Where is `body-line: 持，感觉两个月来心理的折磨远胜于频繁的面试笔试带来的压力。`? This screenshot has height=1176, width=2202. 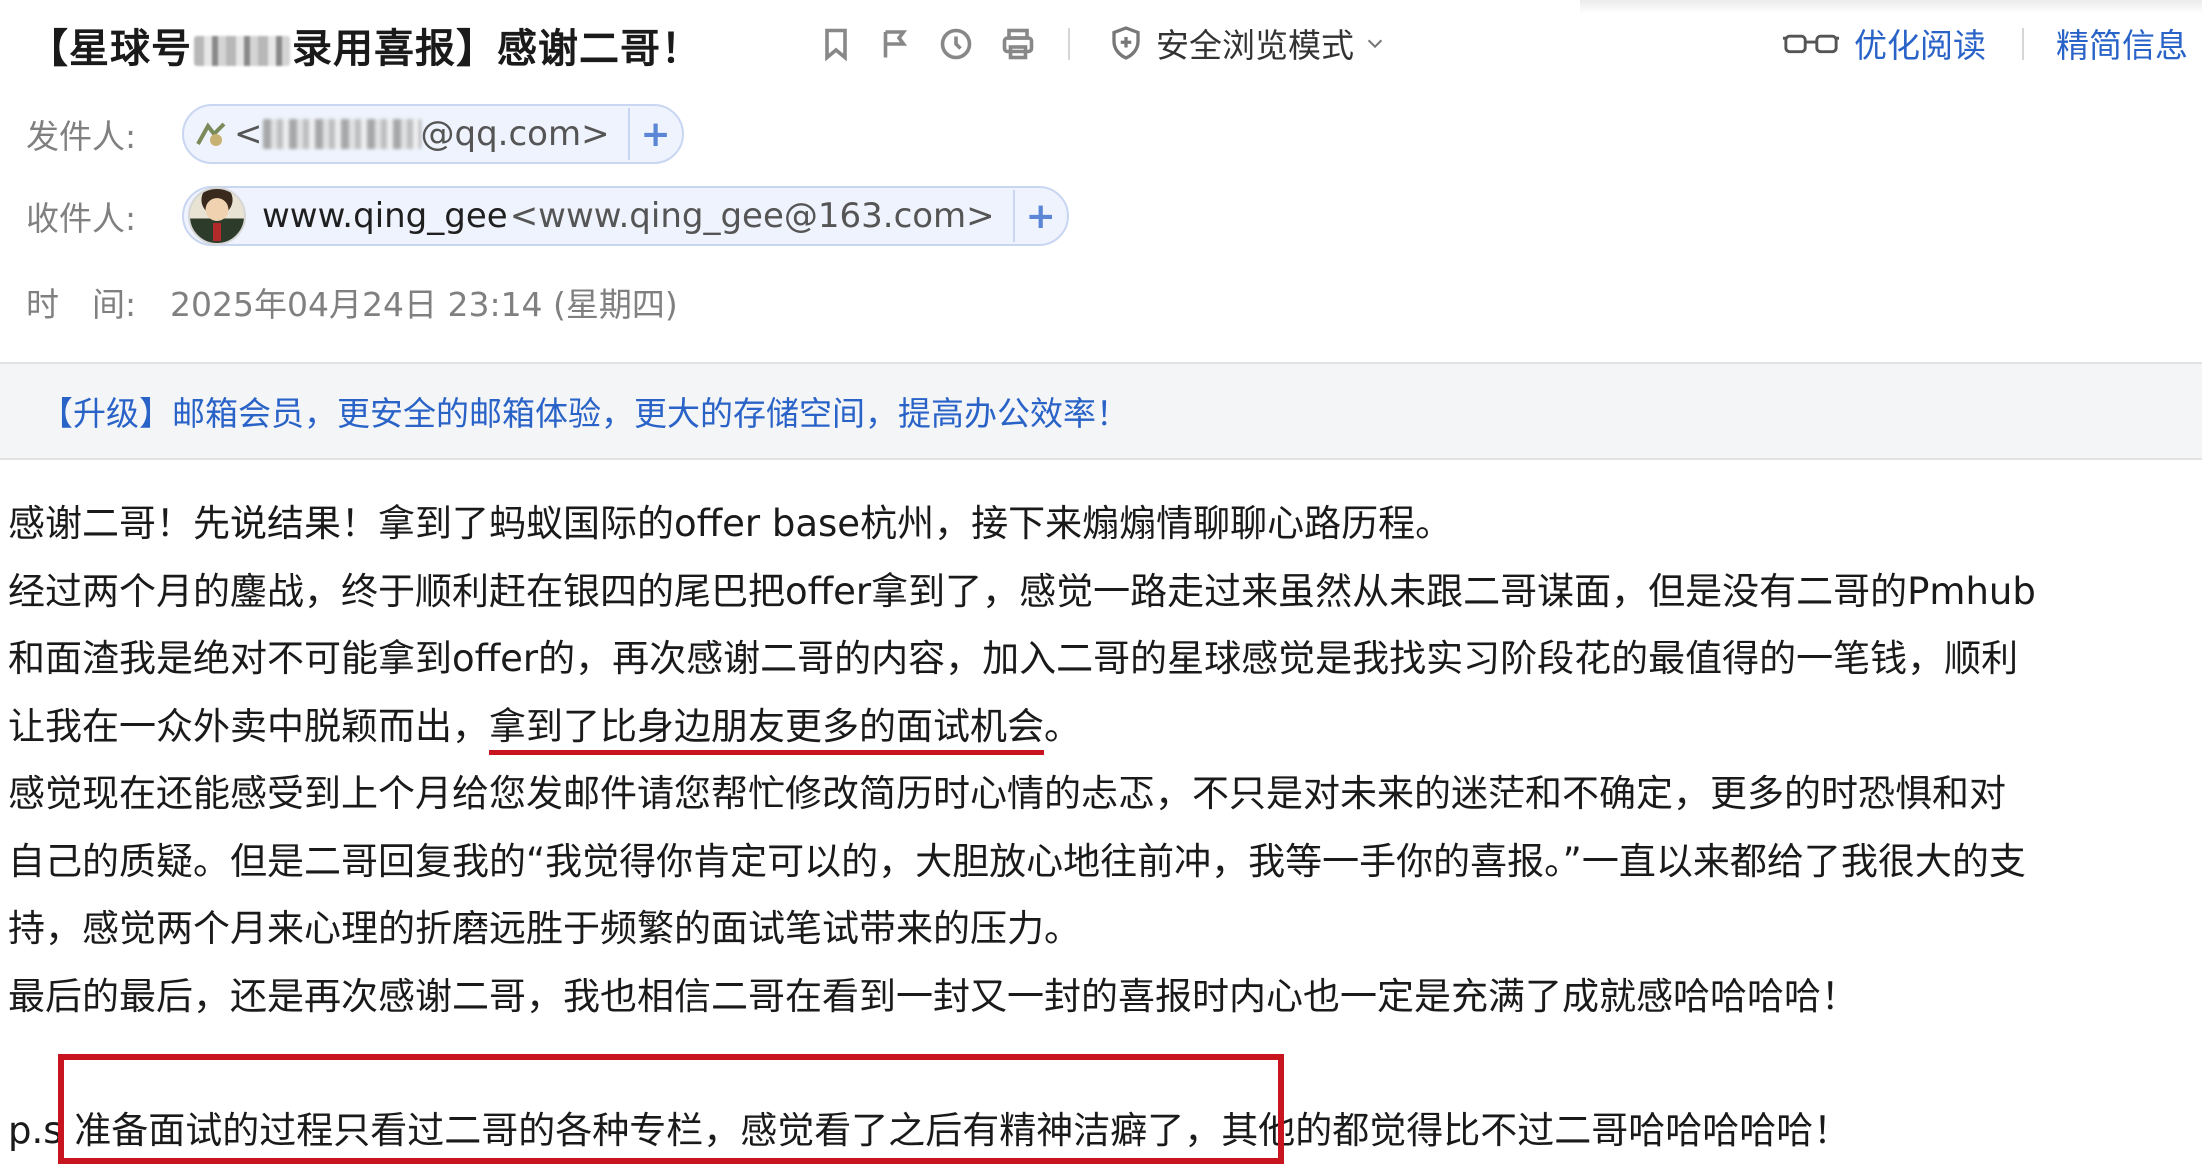
body-line: 持，感觉两个月来心理的折磨远胜于频繁的面试笔试带来的压力。 is located at coordinates (544, 928).